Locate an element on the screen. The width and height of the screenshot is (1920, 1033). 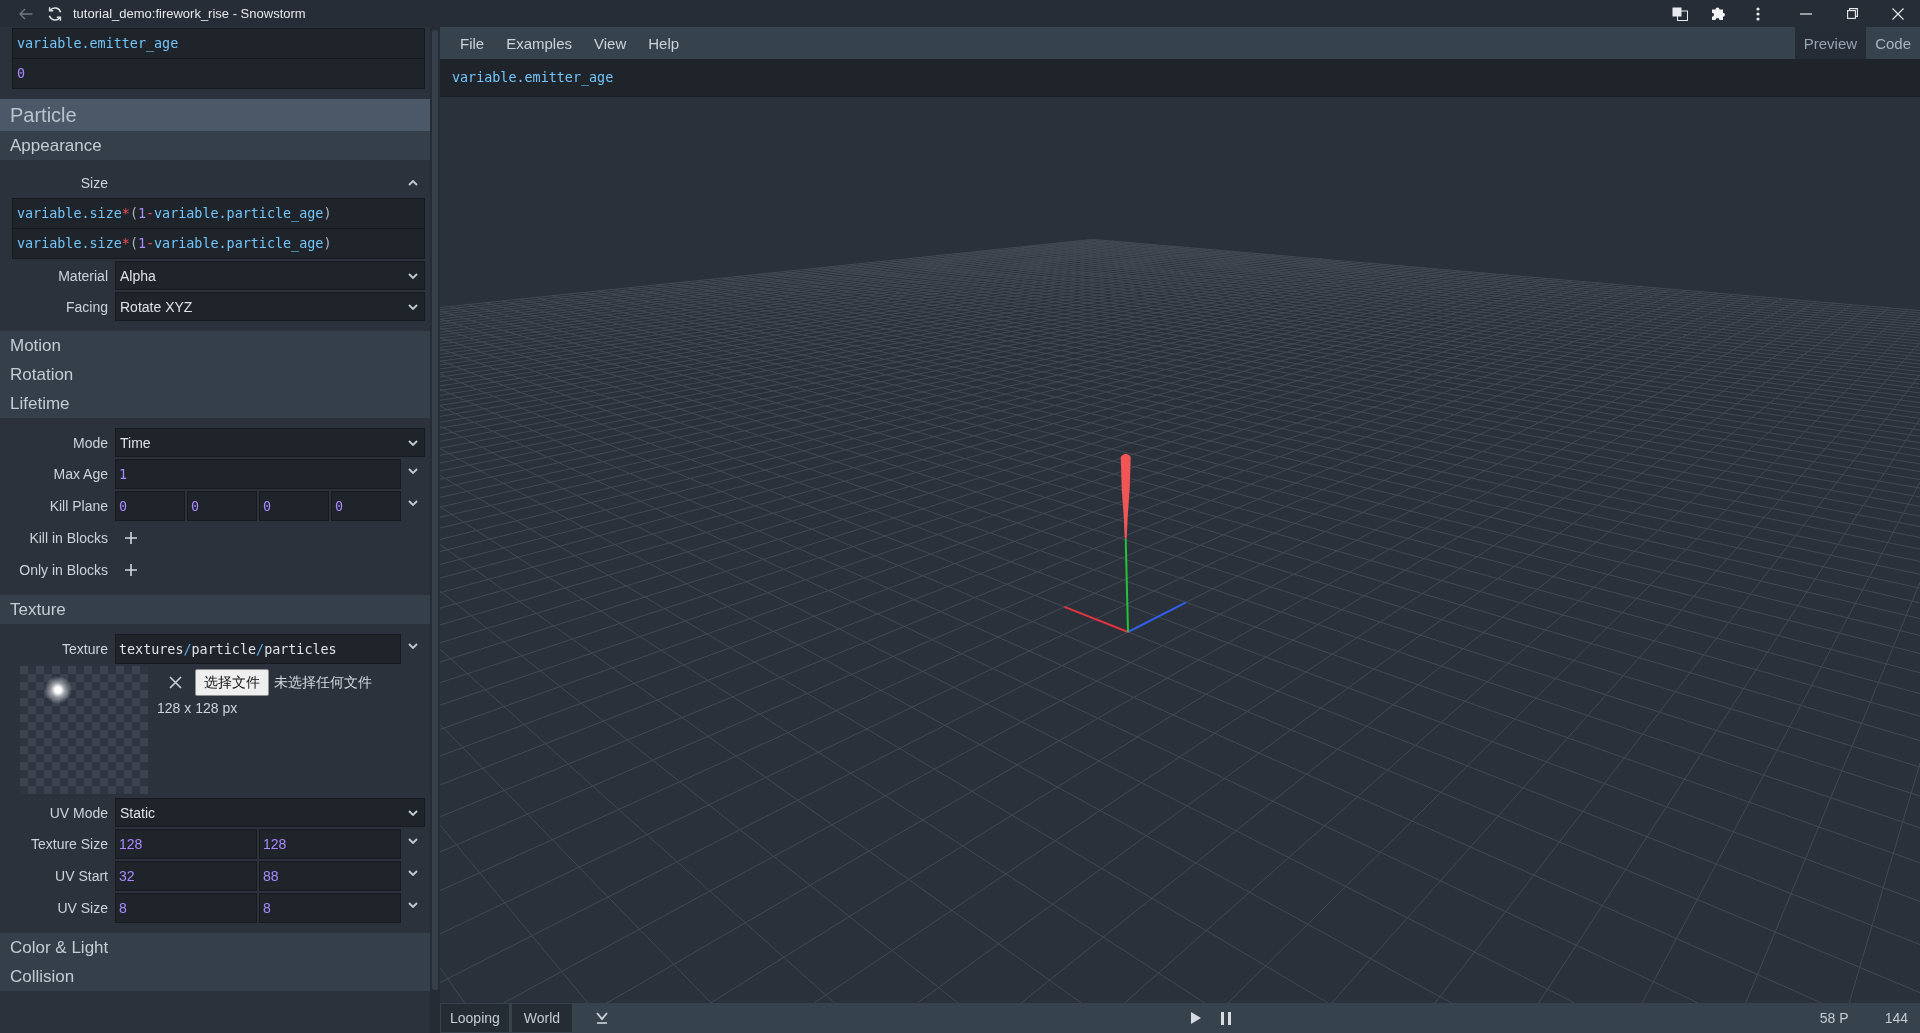
section-header: Motion is located at coordinates (215, 345).